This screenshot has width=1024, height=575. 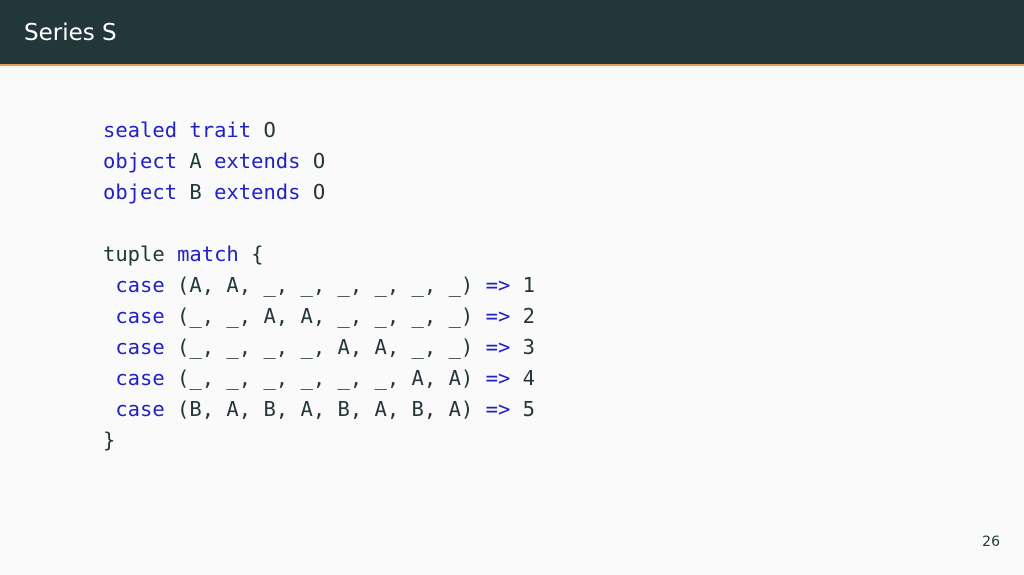 I want to click on code-text: B, so click(x=196, y=192).